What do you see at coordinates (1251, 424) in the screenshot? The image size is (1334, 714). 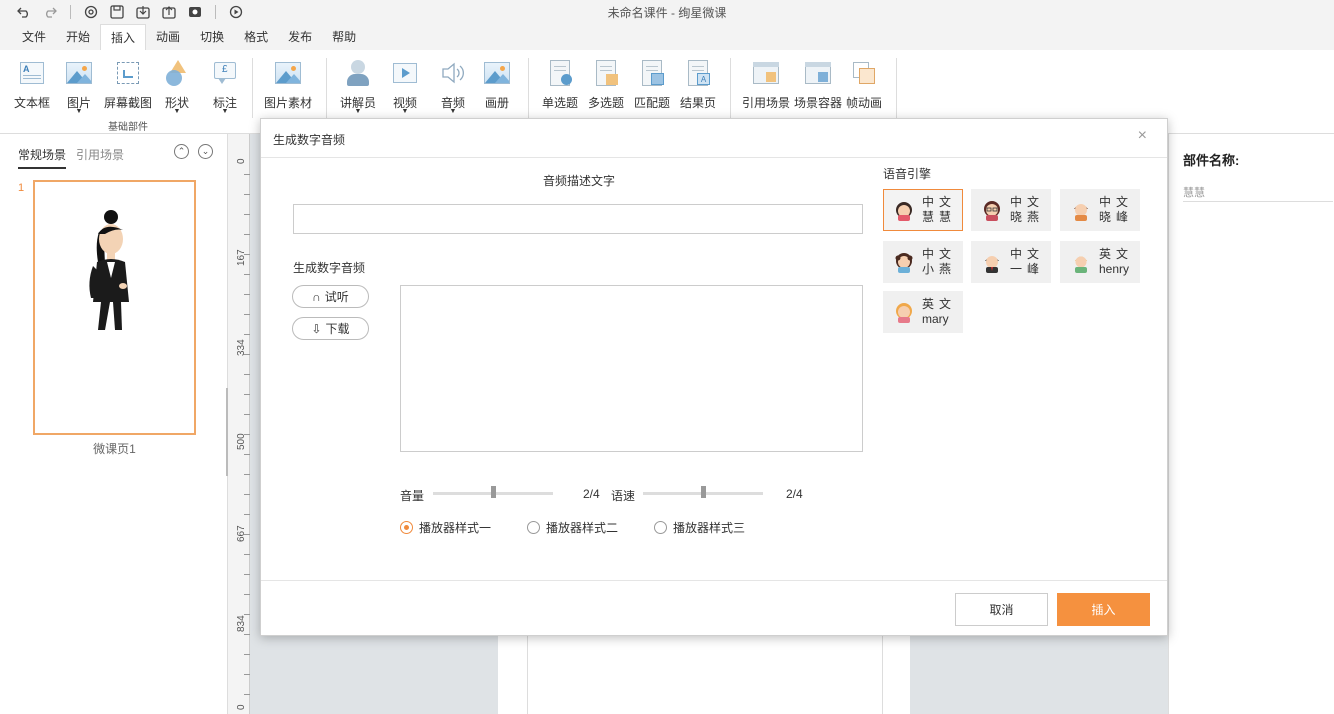 I see `properties-panel: 部件名称: 慧慧` at bounding box center [1251, 424].